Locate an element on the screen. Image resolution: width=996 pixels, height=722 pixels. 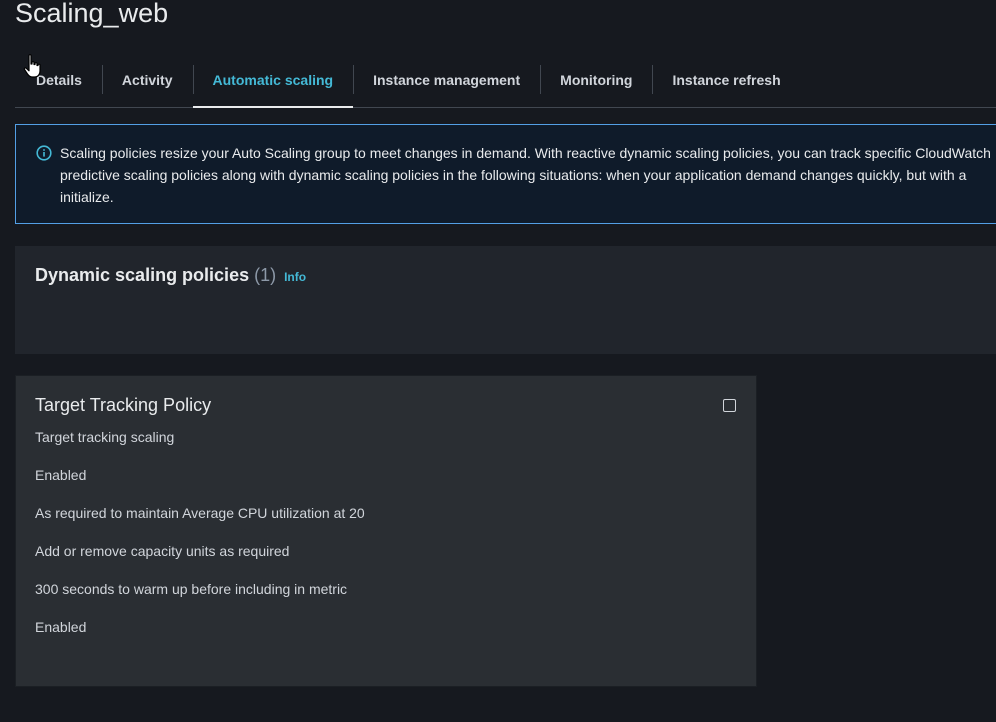
tab-label: Automatic scaling is located at coordinates (273, 79).